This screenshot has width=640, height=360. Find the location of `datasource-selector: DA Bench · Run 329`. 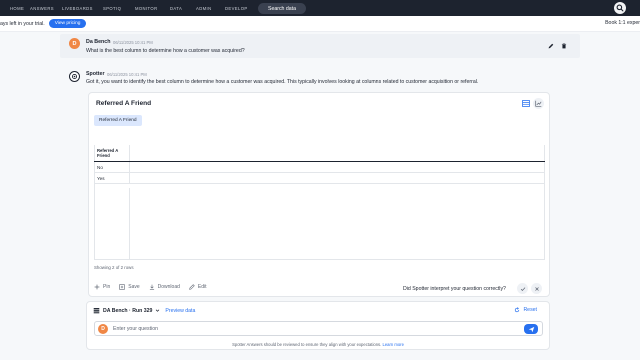

datasource-selector: DA Bench · Run 329 is located at coordinates (127, 311).